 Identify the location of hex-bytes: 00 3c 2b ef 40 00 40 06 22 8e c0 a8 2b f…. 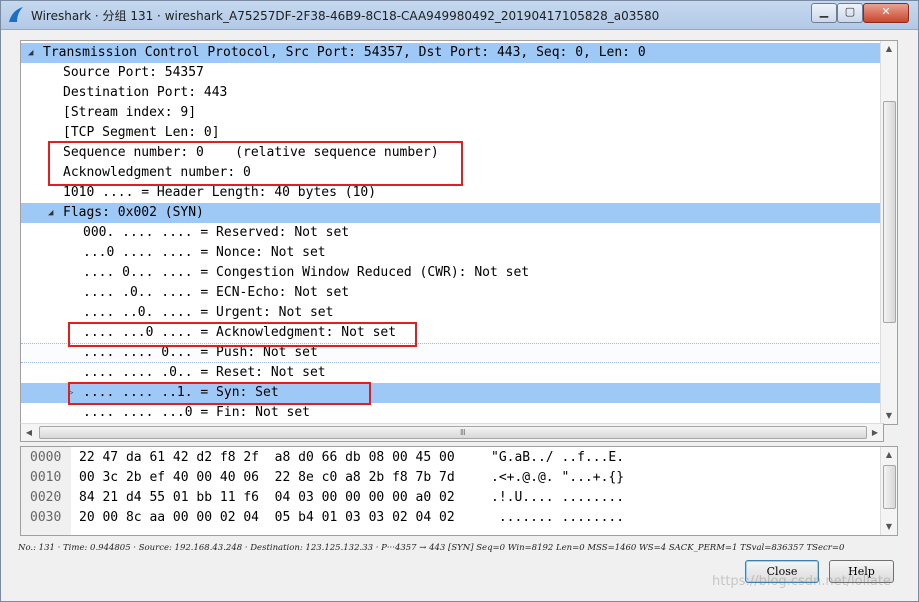
(267, 478).